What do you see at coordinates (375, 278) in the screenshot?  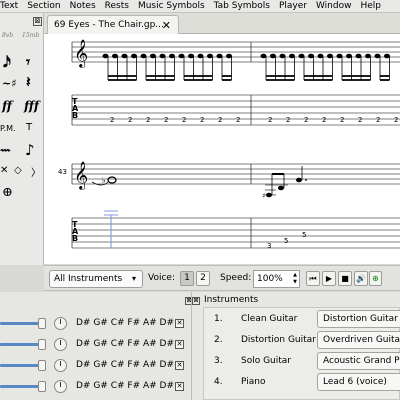 I see `count-in-button: ⊕` at bounding box center [375, 278].